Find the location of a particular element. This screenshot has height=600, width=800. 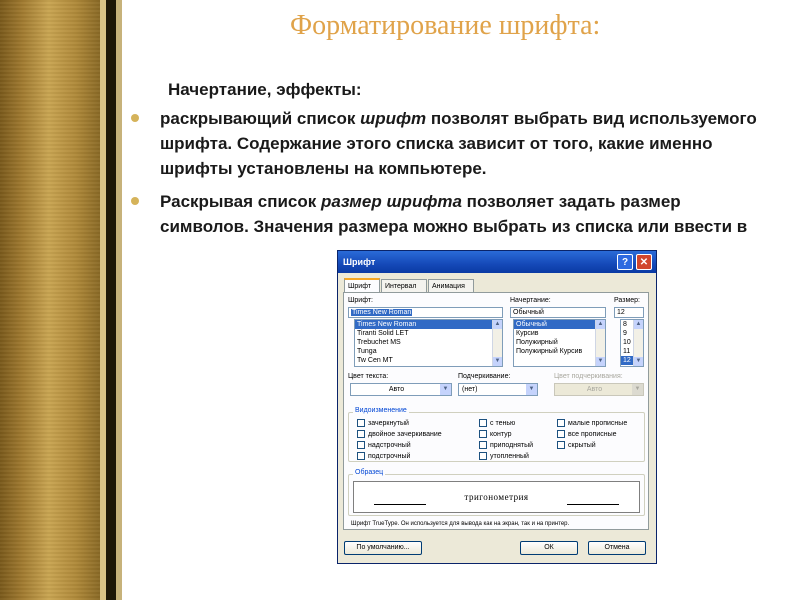

strip-dark-band is located at coordinates (111, 300).